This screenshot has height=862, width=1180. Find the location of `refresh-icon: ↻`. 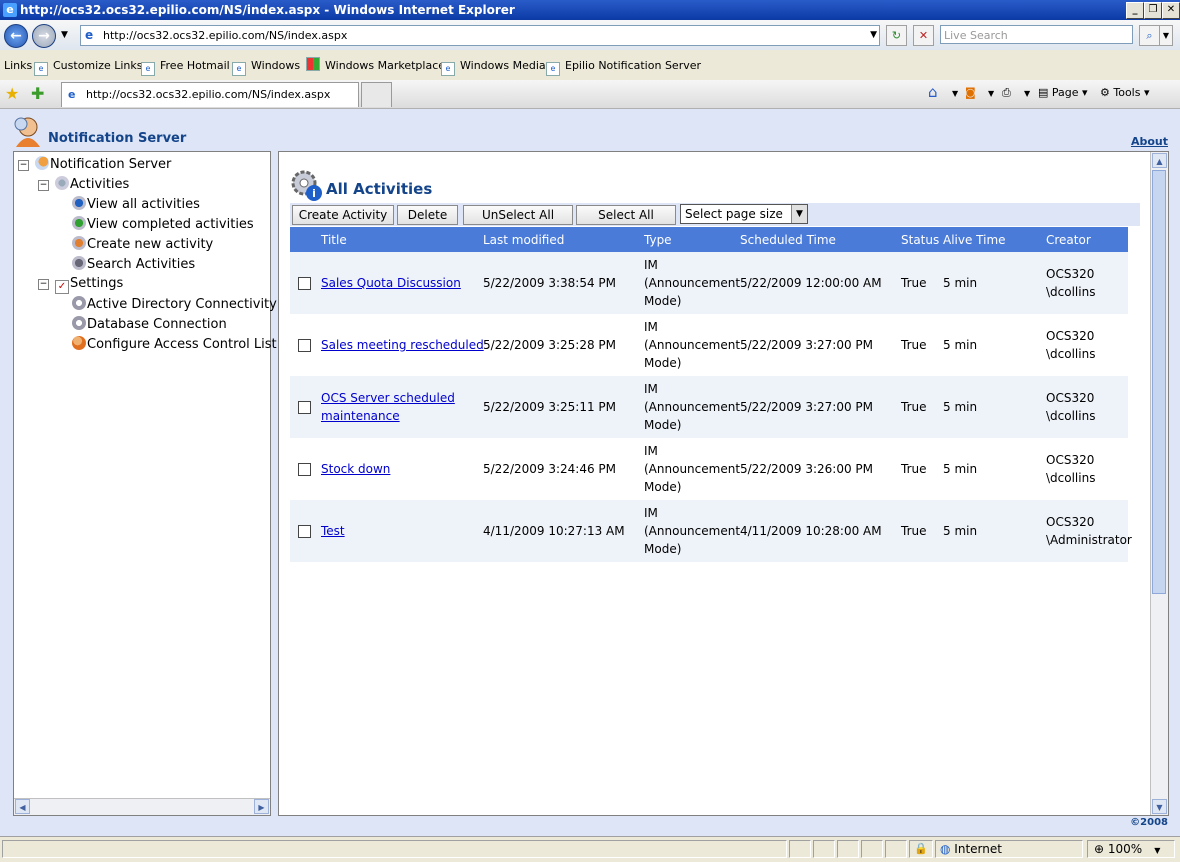

refresh-icon: ↻ is located at coordinates (896, 35).